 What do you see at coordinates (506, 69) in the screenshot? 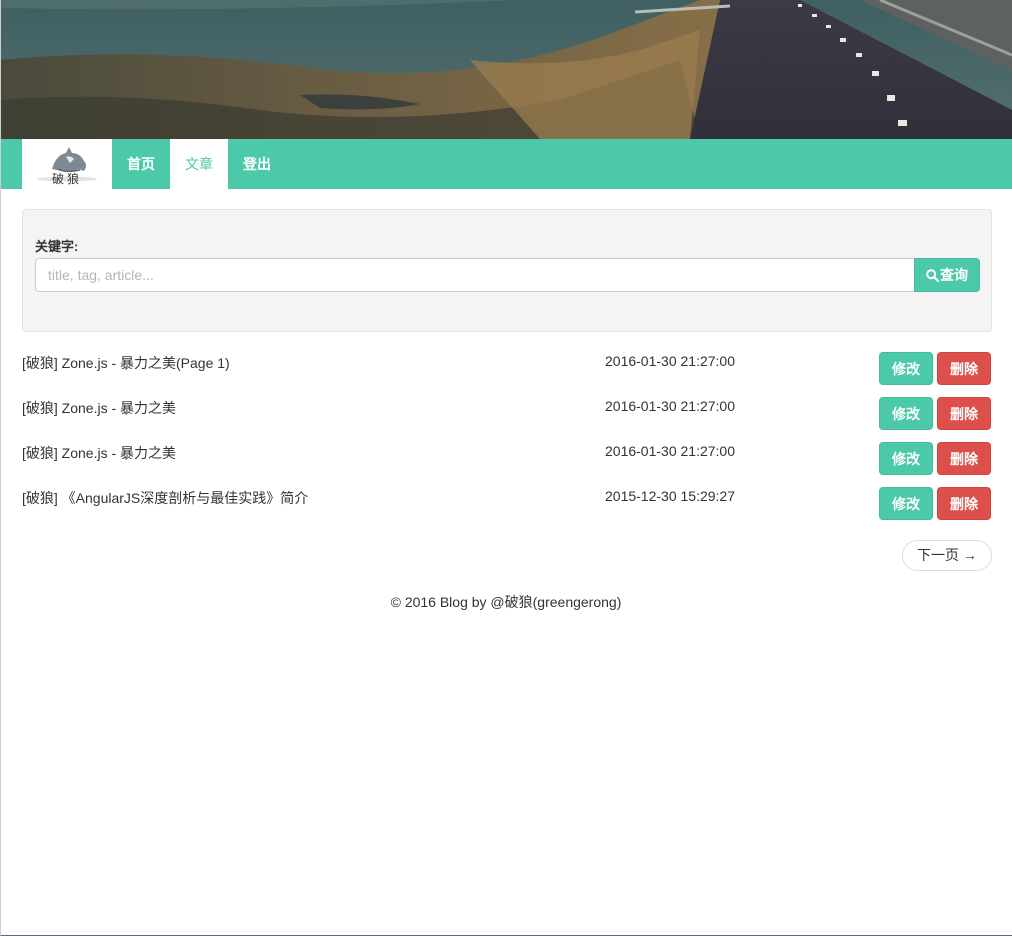
I see `header-banner-image` at bounding box center [506, 69].